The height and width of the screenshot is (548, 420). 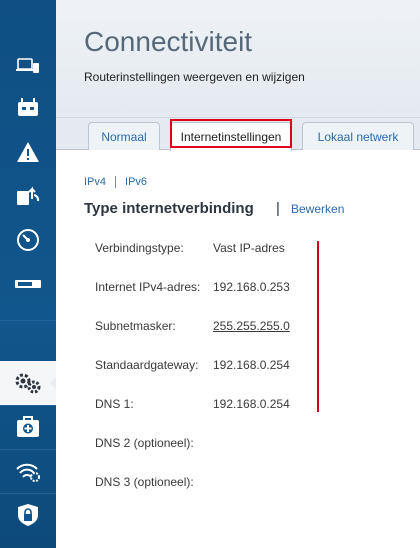 What do you see at coordinates (28, 240) in the screenshot?
I see `speed-gauge-icon` at bounding box center [28, 240].